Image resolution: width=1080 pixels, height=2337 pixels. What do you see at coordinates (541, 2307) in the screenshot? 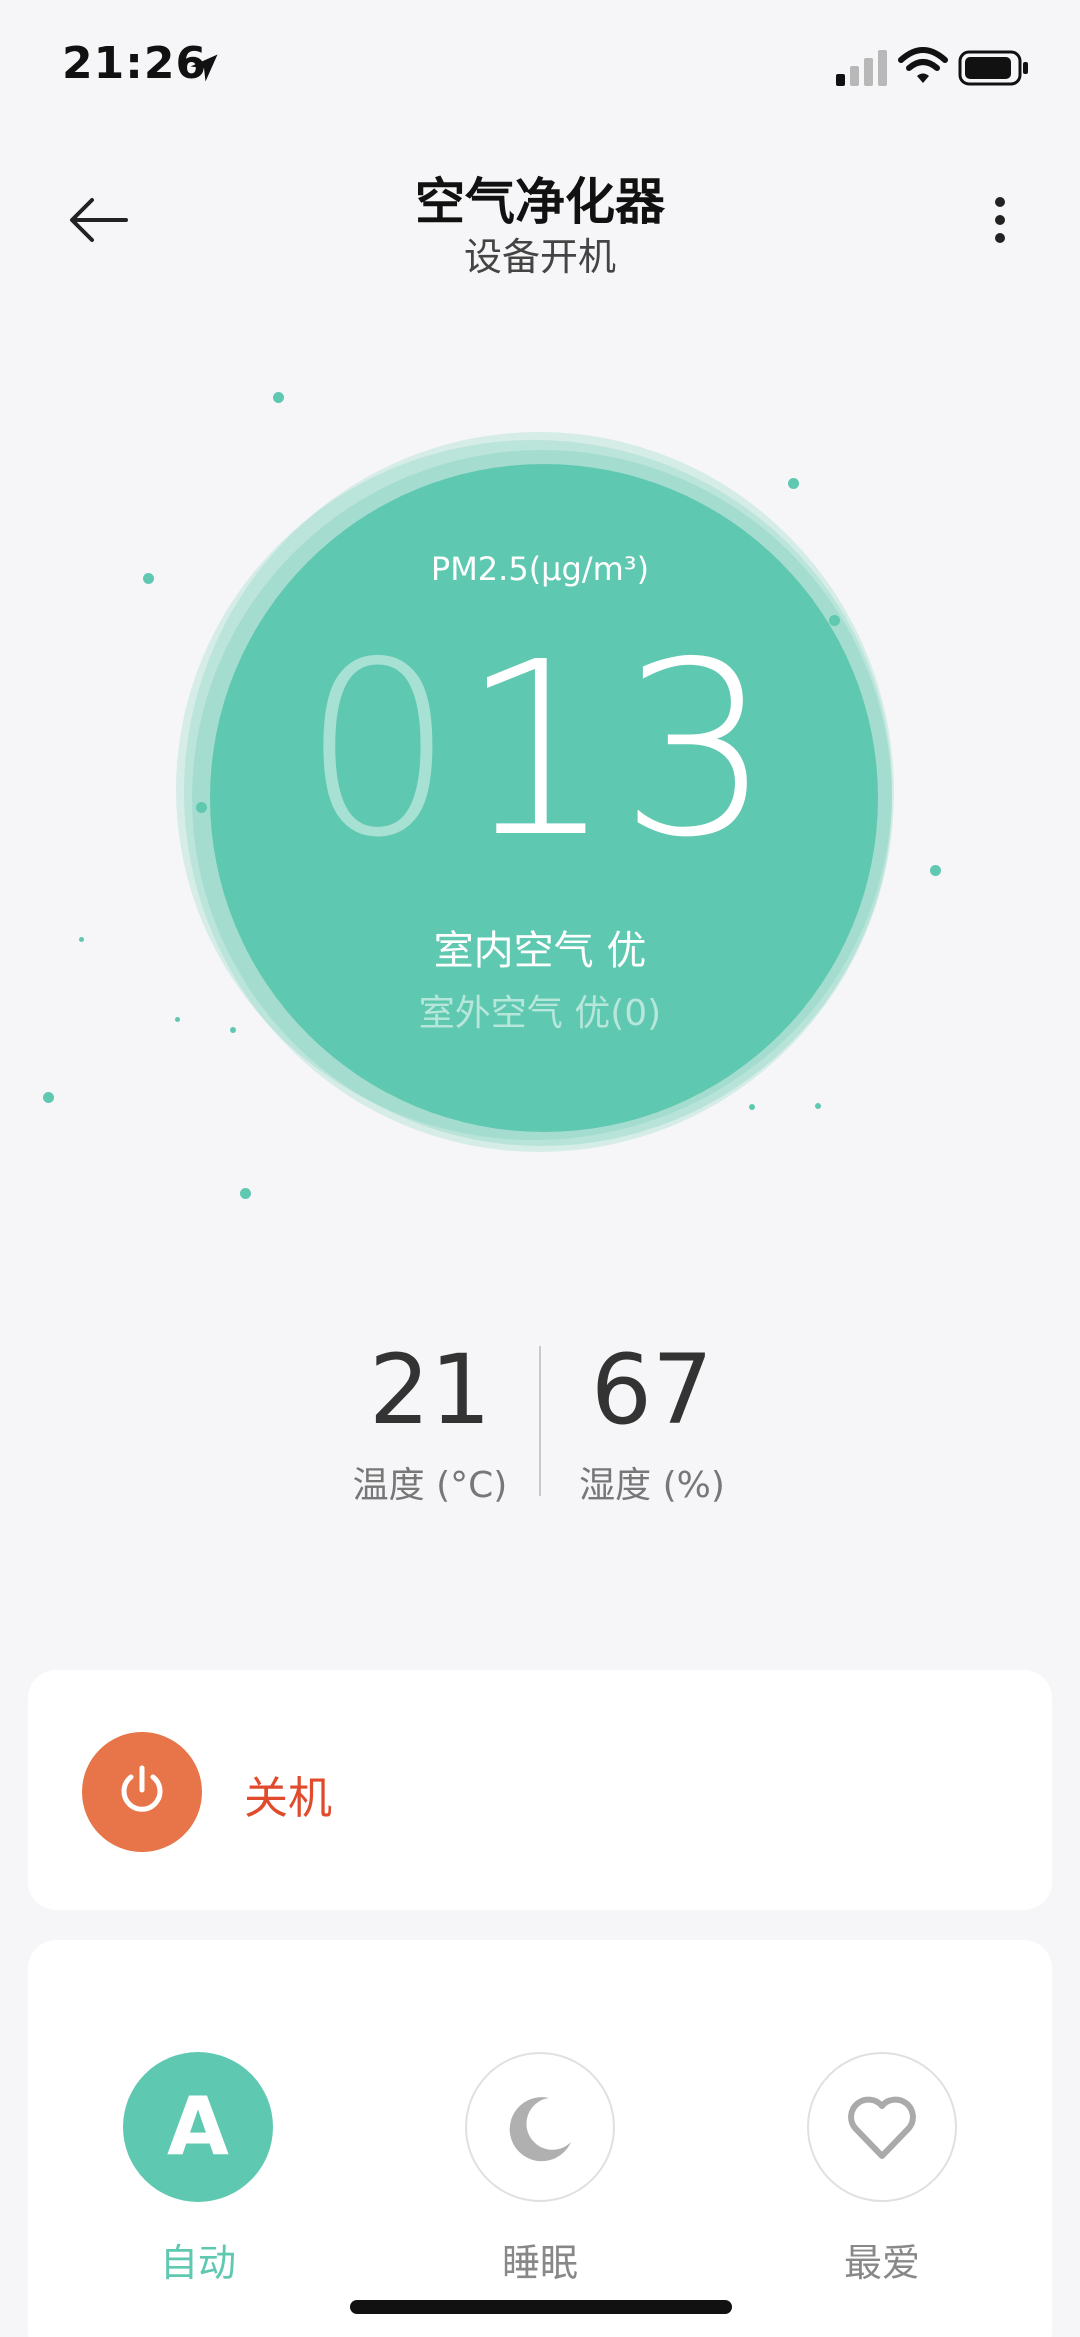
I see `home-indicator` at bounding box center [541, 2307].